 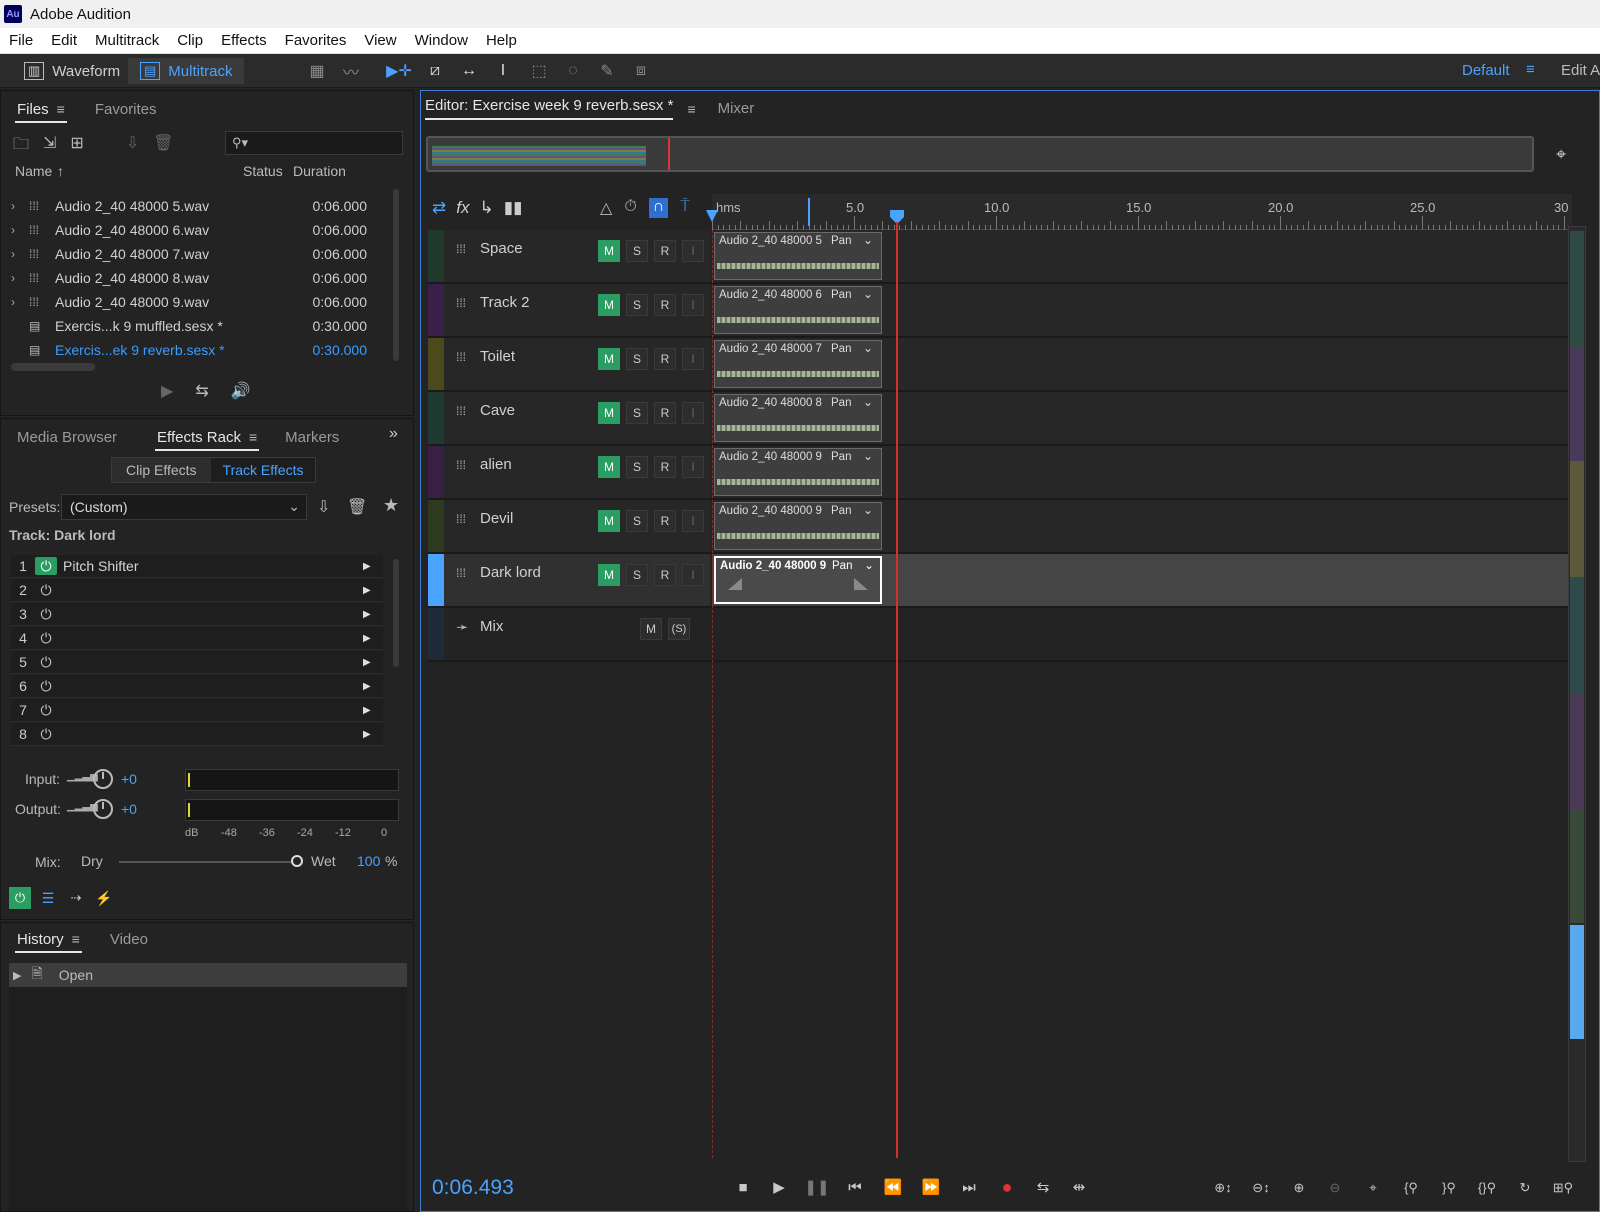 I want to click on file-row: ▤ Exercis...ek 9 reverb.sesx * 0:30.000, so click(x=201, y=350).